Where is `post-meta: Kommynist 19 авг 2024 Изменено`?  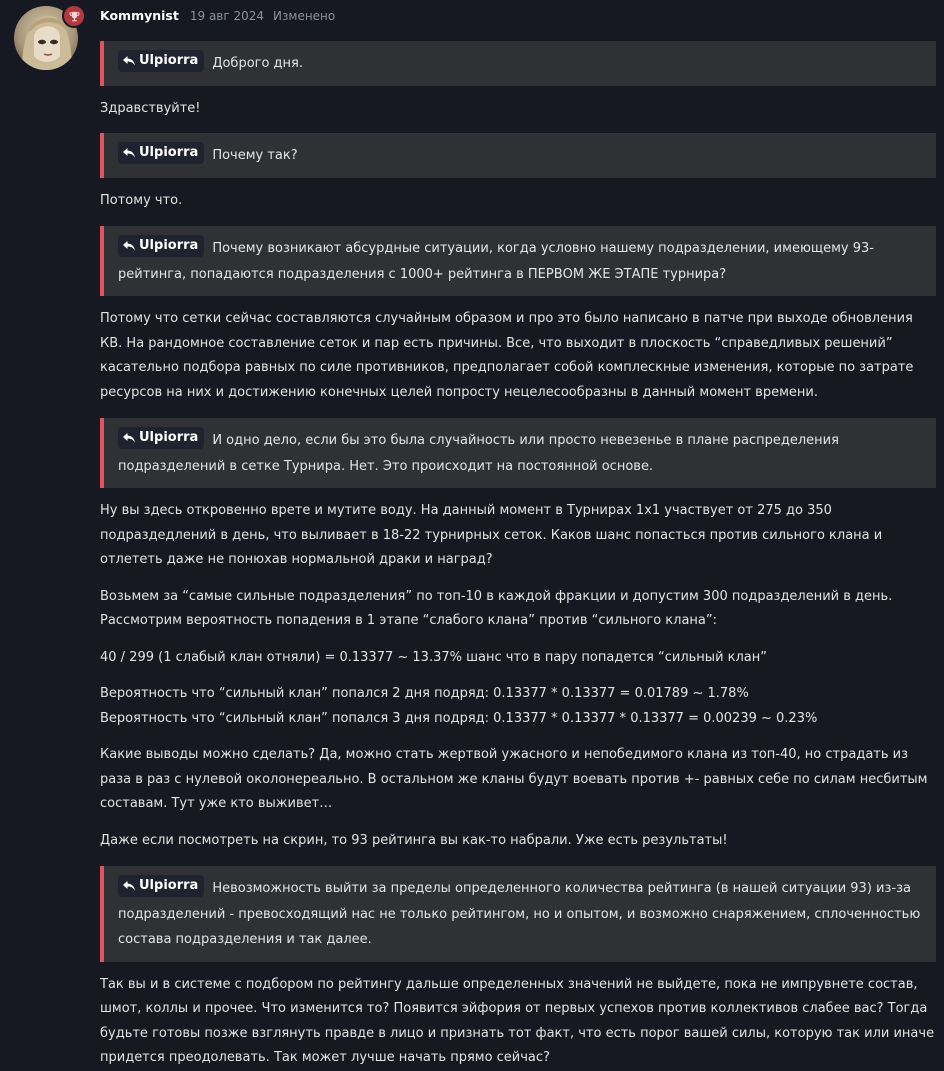
post-meta: Kommynist 19 авг 2024 Изменено is located at coordinates (518, 18).